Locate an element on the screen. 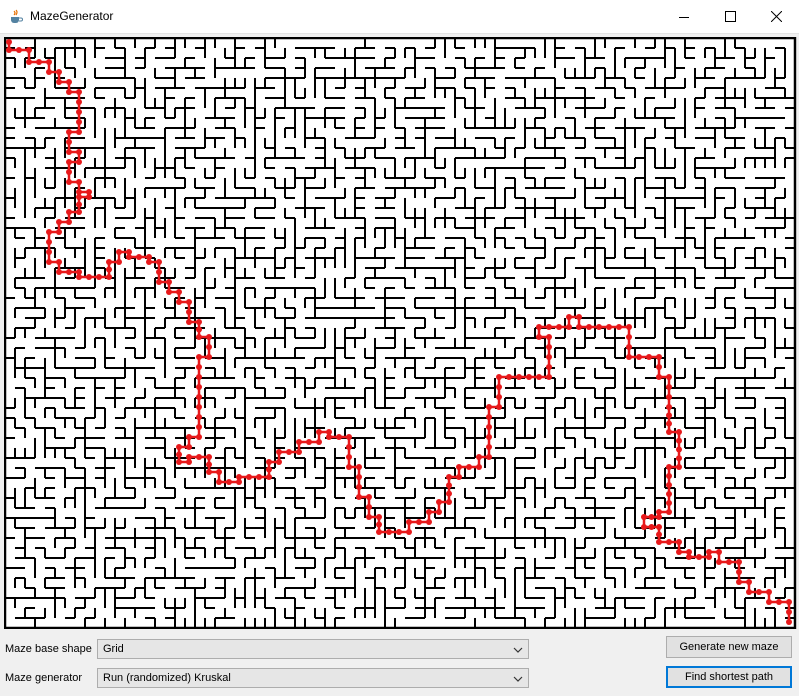  base-shape-select: Grid is located at coordinates (313, 649).